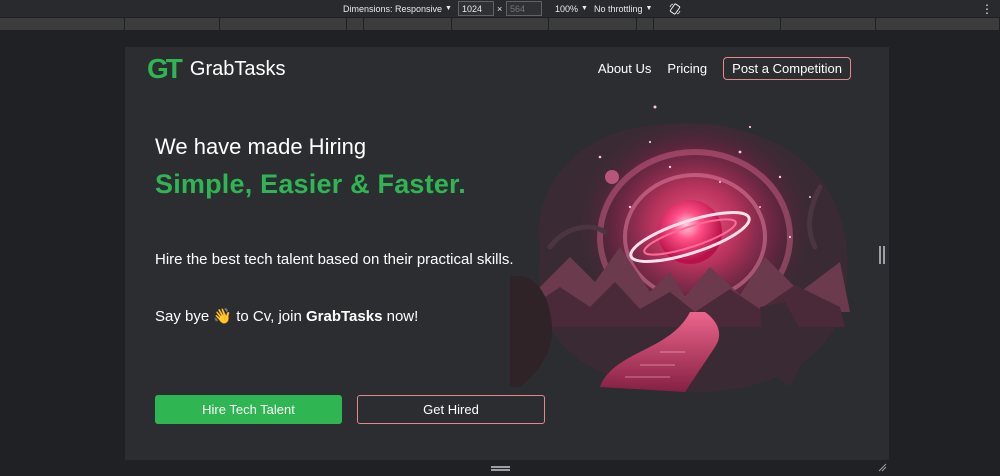 The image size is (1000, 476). I want to click on times-sign: ×, so click(500, 8).